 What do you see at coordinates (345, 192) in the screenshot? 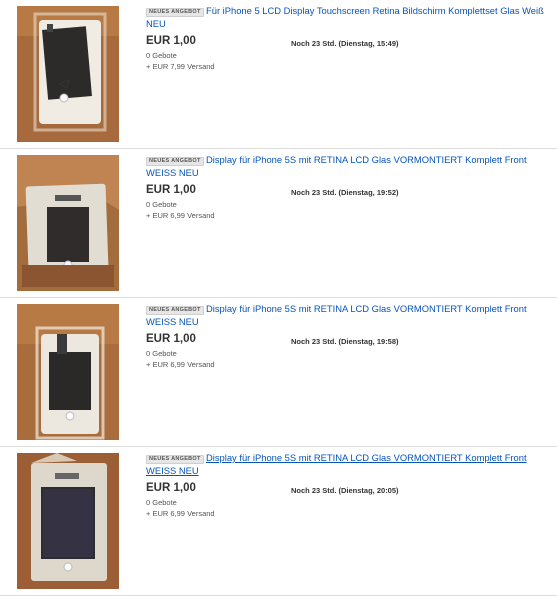
I see `time-remaining: Noch 23 Std. (Dienstag, 19:52)` at bounding box center [345, 192].